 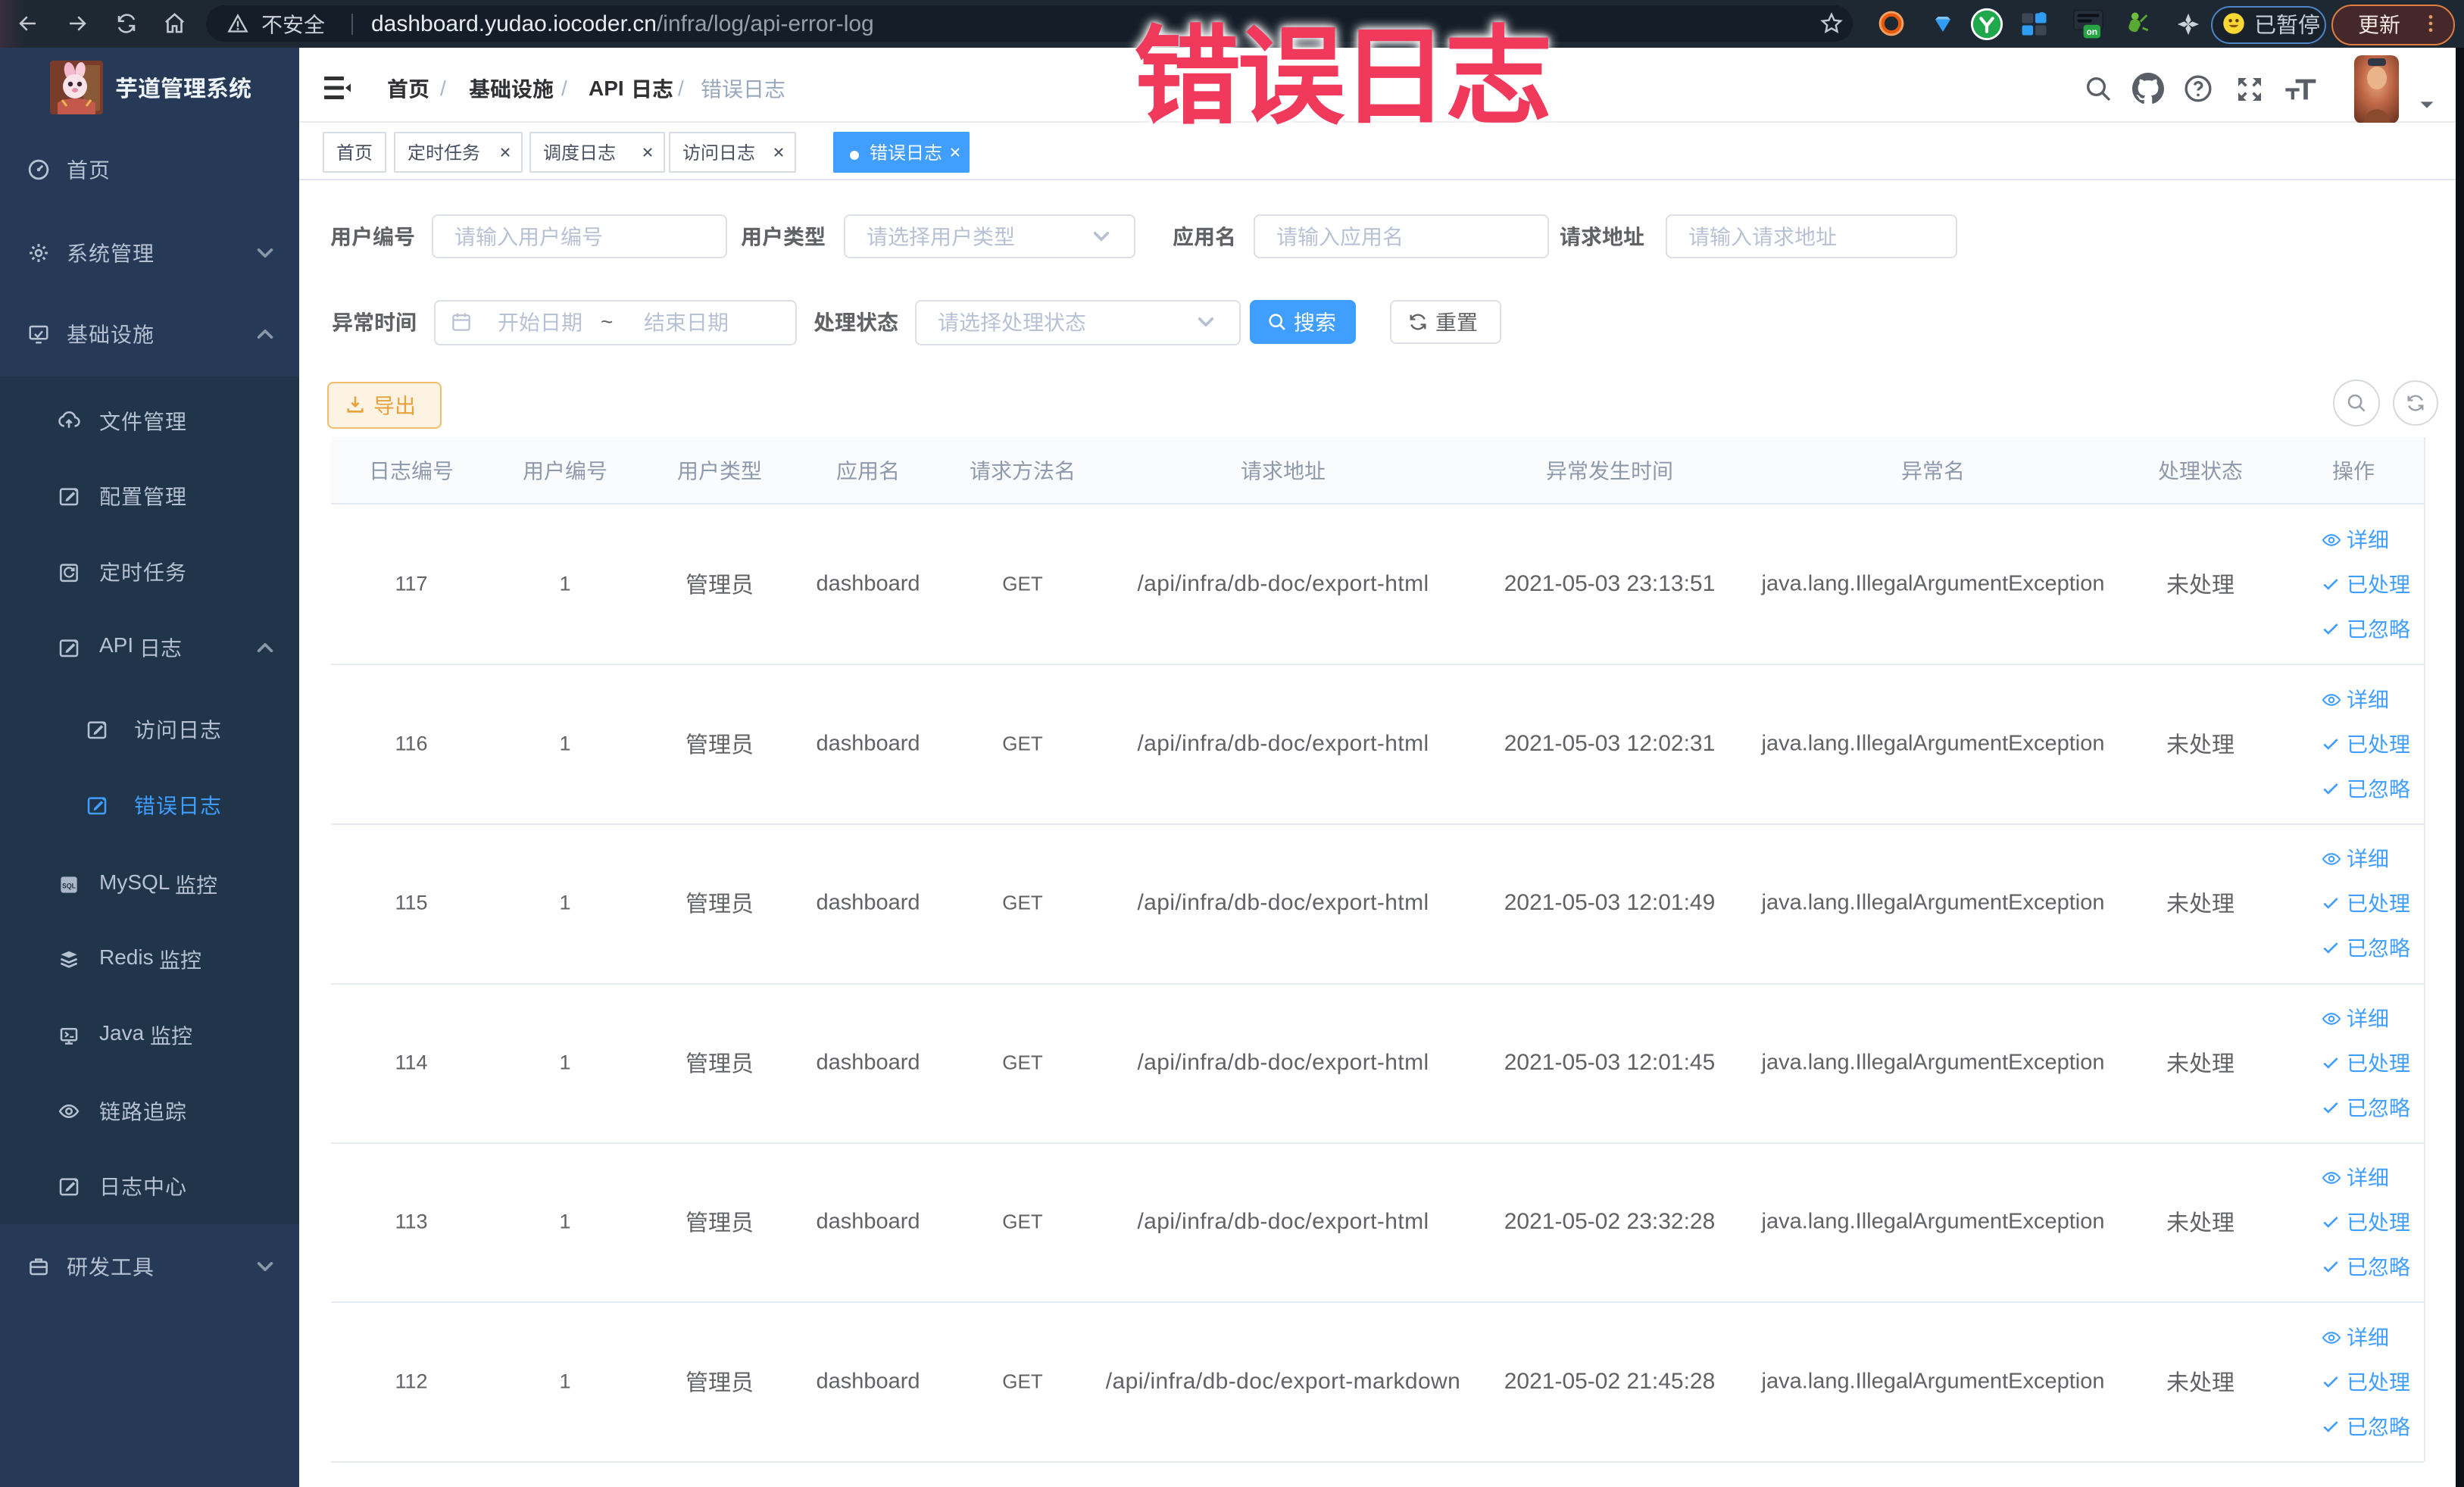 I want to click on svg-text: SQL, so click(x=69, y=885).